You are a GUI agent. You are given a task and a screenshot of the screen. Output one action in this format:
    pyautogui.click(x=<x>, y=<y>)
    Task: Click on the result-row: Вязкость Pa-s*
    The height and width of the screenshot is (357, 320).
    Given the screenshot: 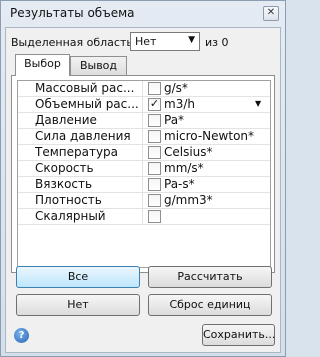 What is the action you would take?
    pyautogui.click(x=144, y=185)
    